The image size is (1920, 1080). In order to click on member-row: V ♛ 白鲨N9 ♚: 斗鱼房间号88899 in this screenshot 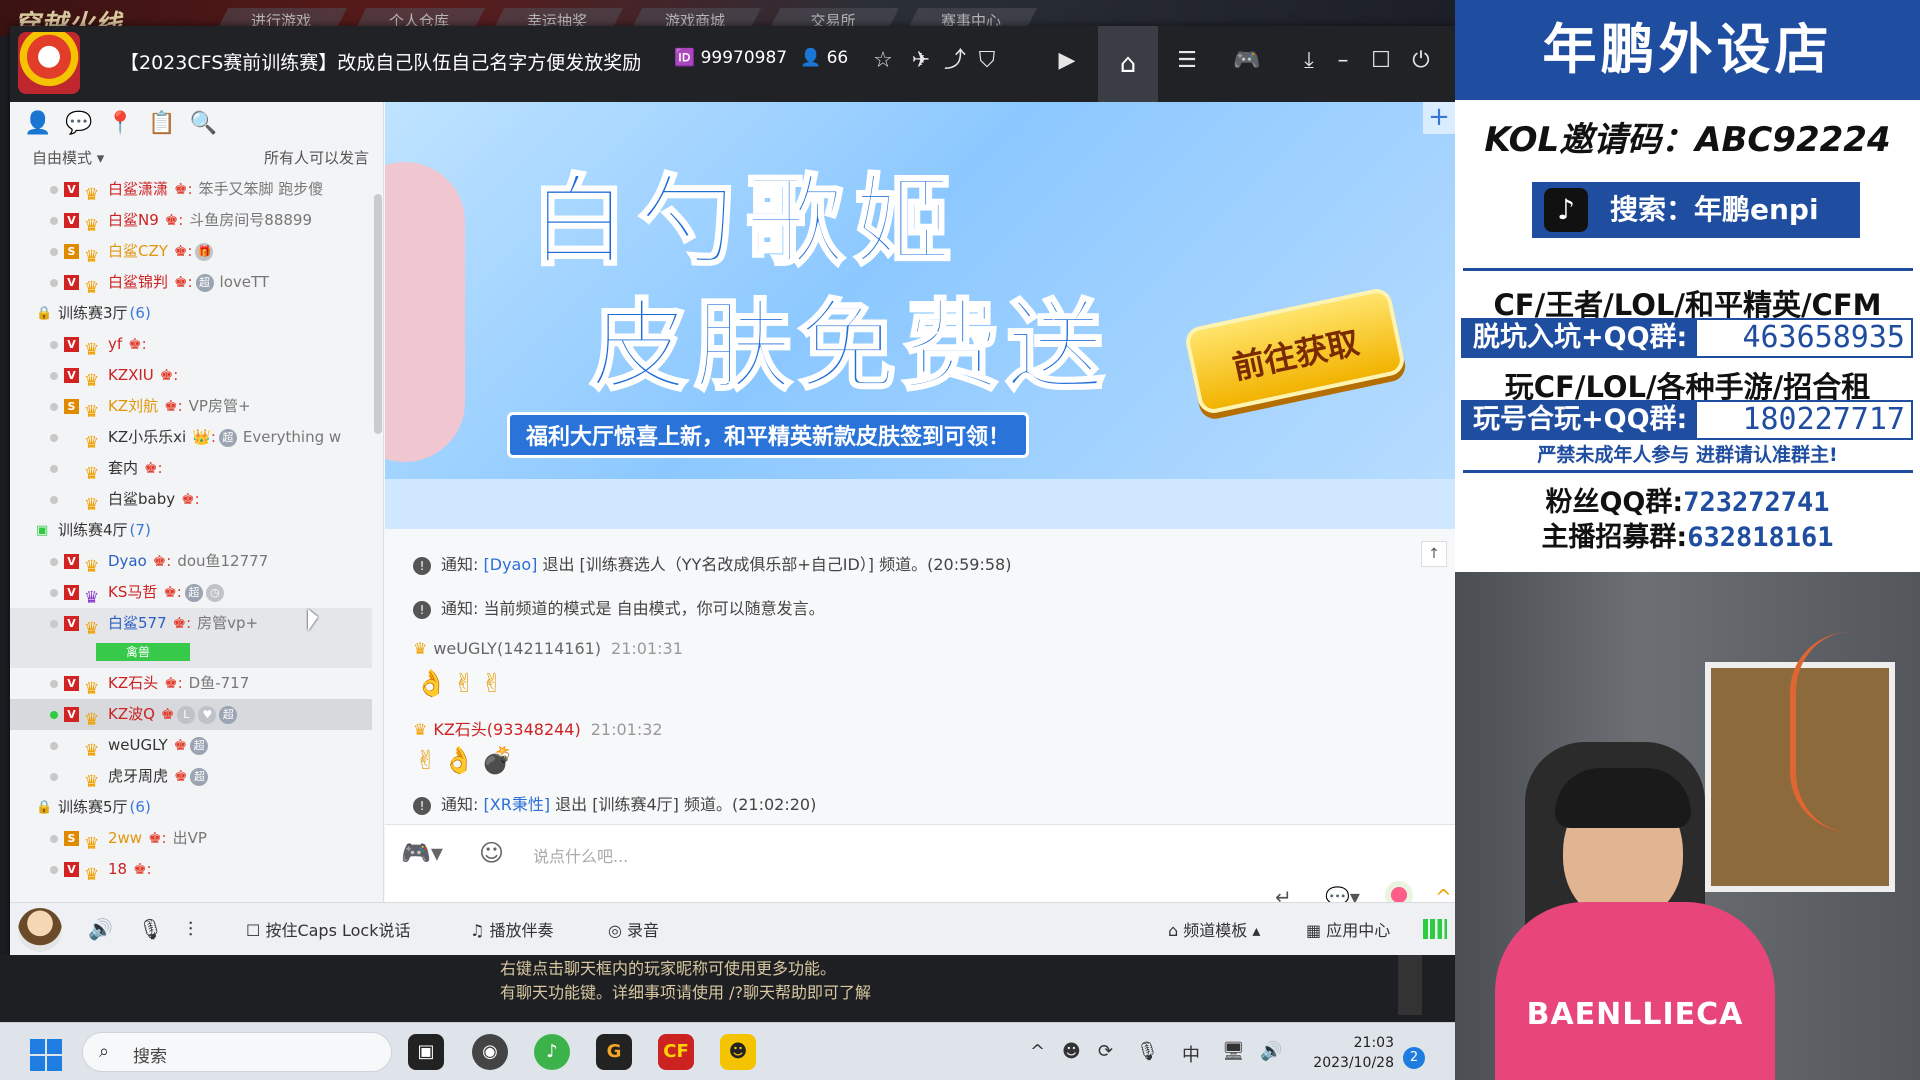, I will do `click(191, 220)`.